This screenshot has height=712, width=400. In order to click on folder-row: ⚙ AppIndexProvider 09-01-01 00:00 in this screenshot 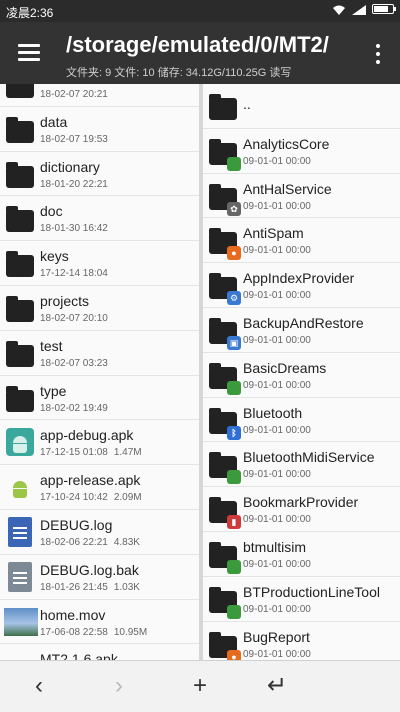, I will do `click(301, 285)`.